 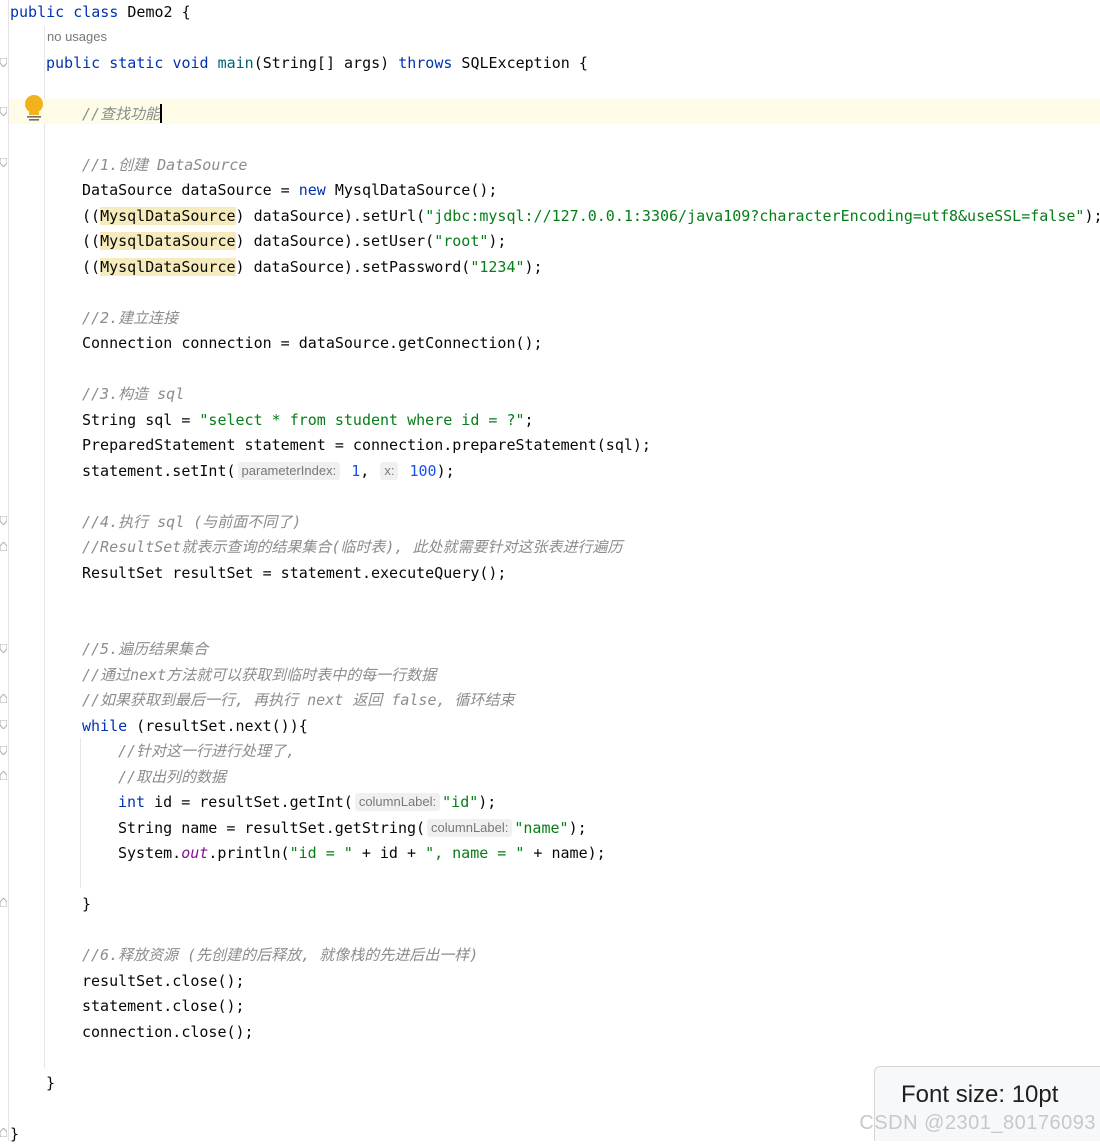 What do you see at coordinates (362, 420) in the screenshot?
I see `string-literal: "select * from student where id = ?"` at bounding box center [362, 420].